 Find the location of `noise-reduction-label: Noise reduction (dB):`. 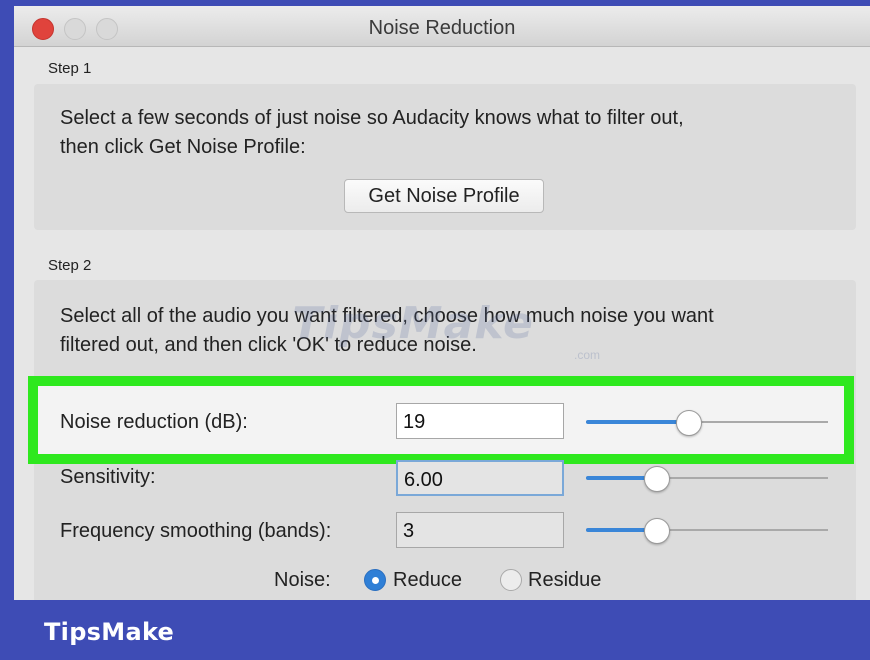

noise-reduction-label: Noise reduction (dB): is located at coordinates (154, 422).